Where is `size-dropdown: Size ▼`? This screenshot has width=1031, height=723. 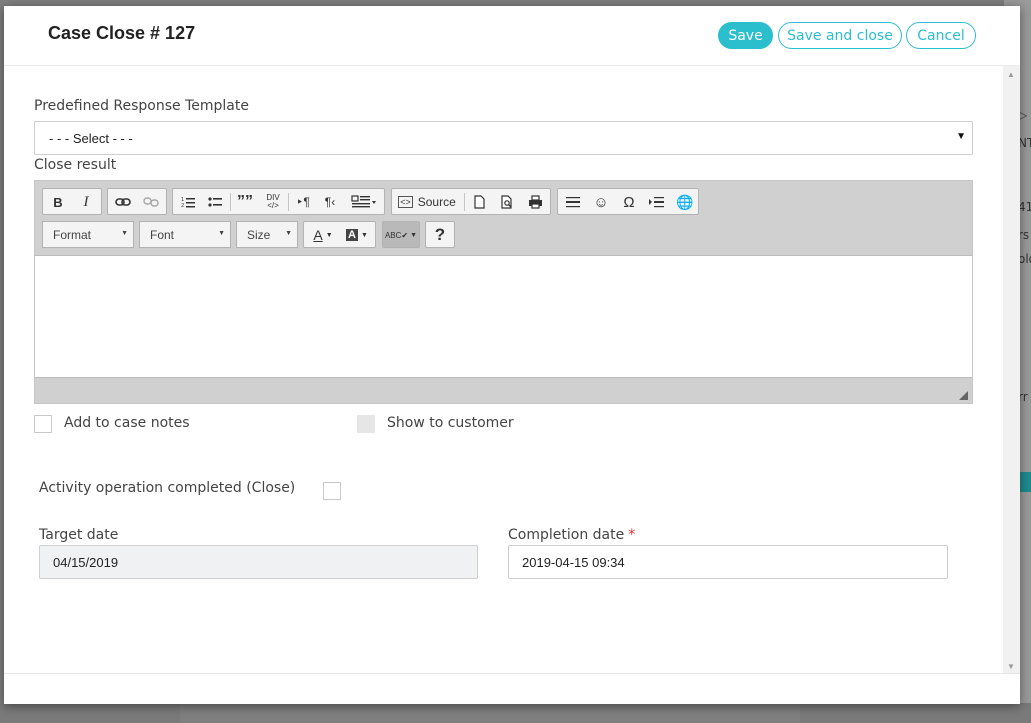 size-dropdown: Size ▼ is located at coordinates (267, 234).